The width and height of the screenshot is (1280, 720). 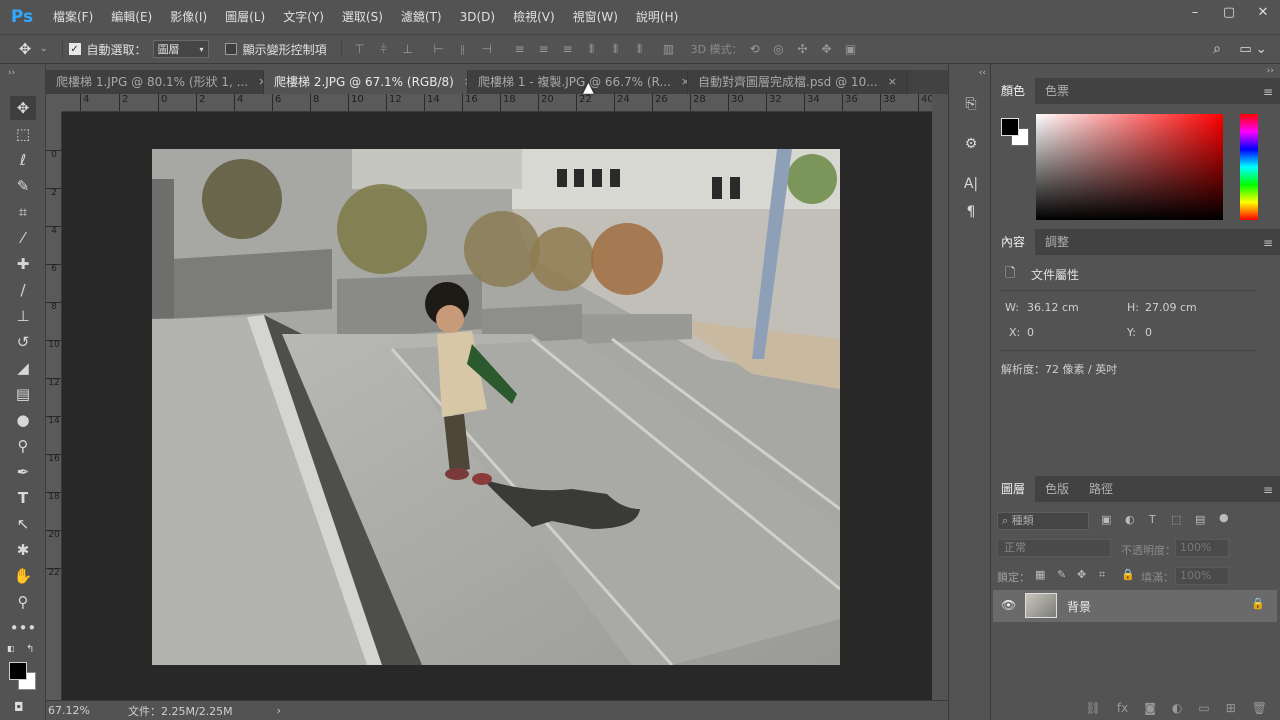 I want to click on add-mask-icon: ◙, so click(x=1150, y=708).